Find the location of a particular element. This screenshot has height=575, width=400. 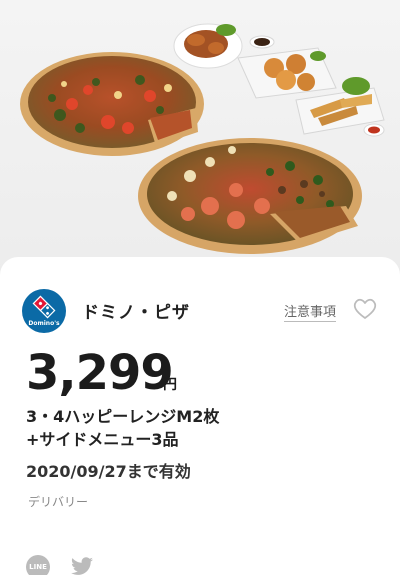

product-line-2: +サイドメニュー3品 is located at coordinates (102, 439).